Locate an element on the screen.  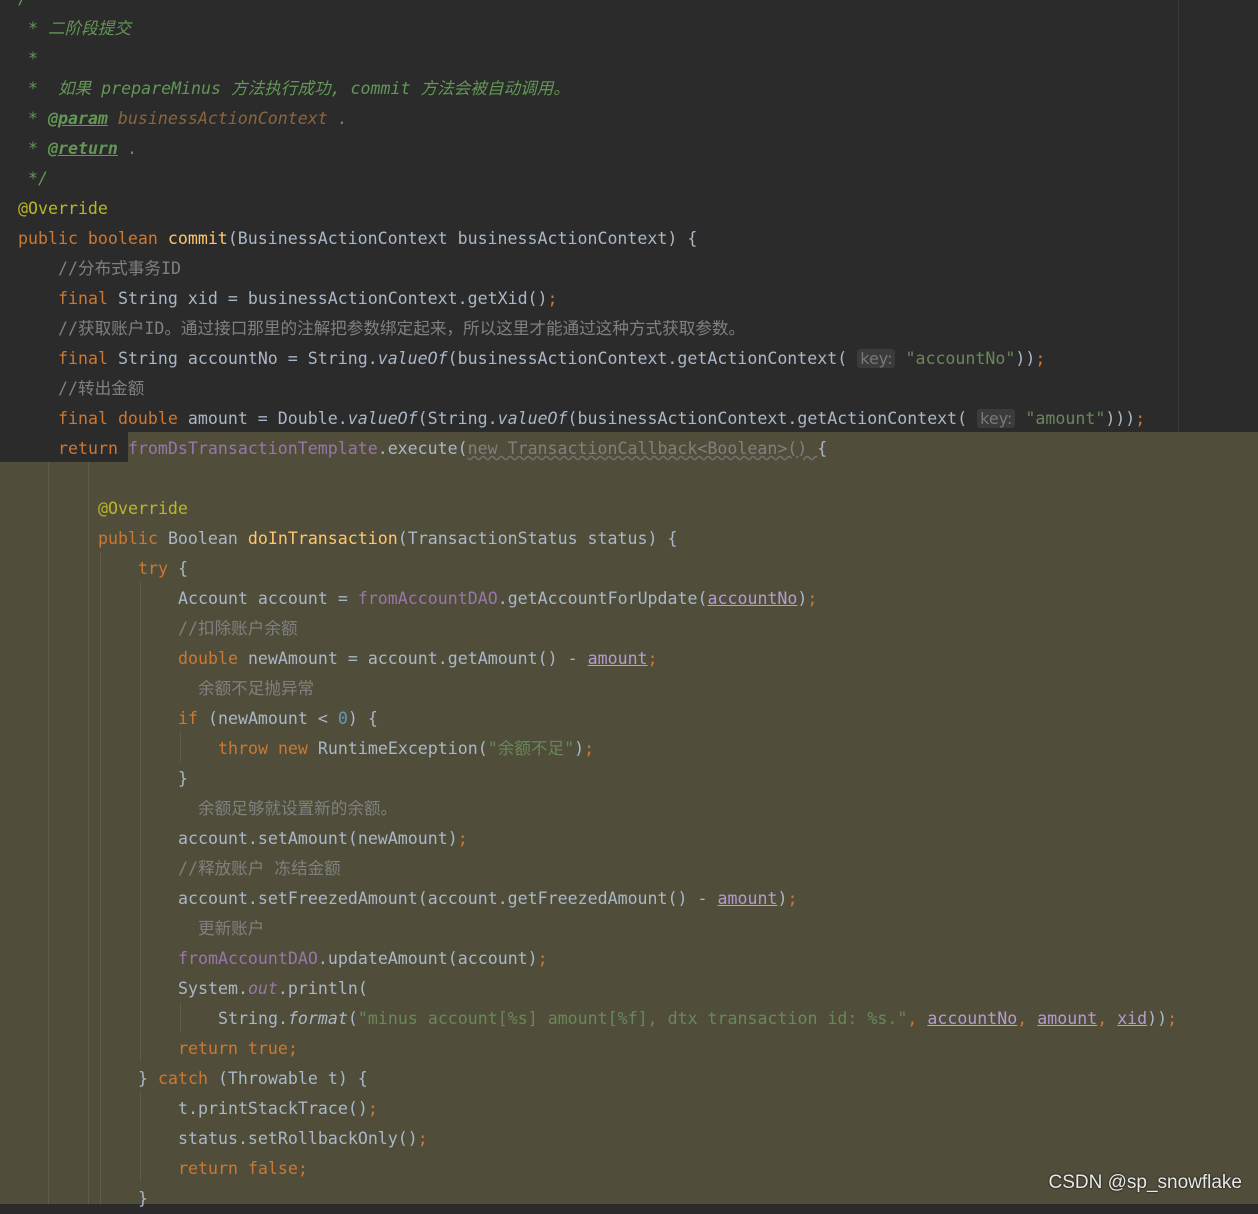
code-token: System. is located at coordinates (213, 988).